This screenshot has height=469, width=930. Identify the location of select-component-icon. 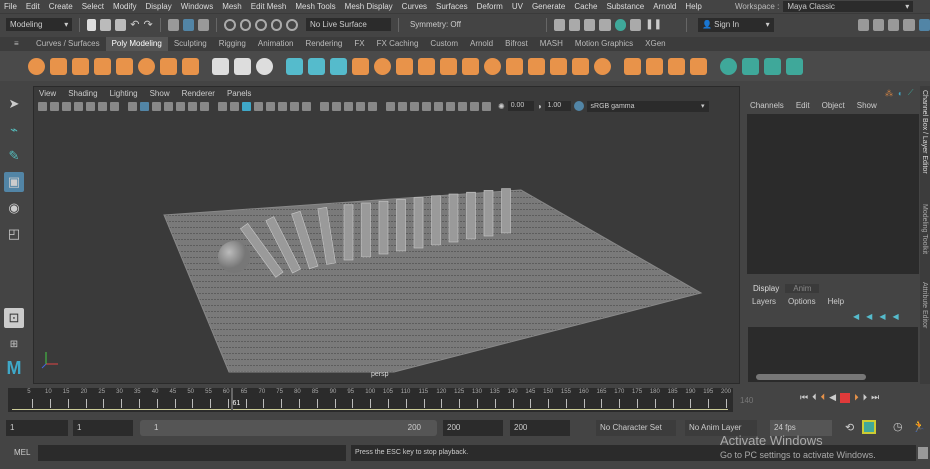
(204, 24).